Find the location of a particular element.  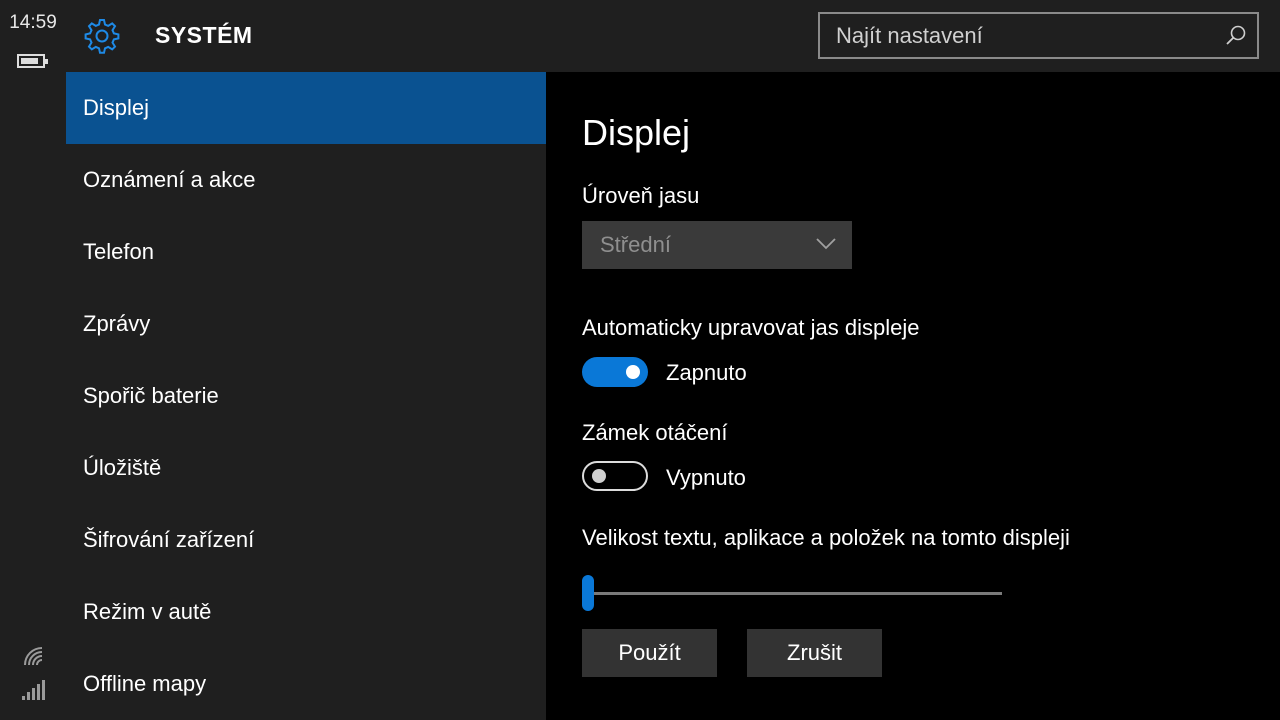

search-box is located at coordinates (1038, 35).